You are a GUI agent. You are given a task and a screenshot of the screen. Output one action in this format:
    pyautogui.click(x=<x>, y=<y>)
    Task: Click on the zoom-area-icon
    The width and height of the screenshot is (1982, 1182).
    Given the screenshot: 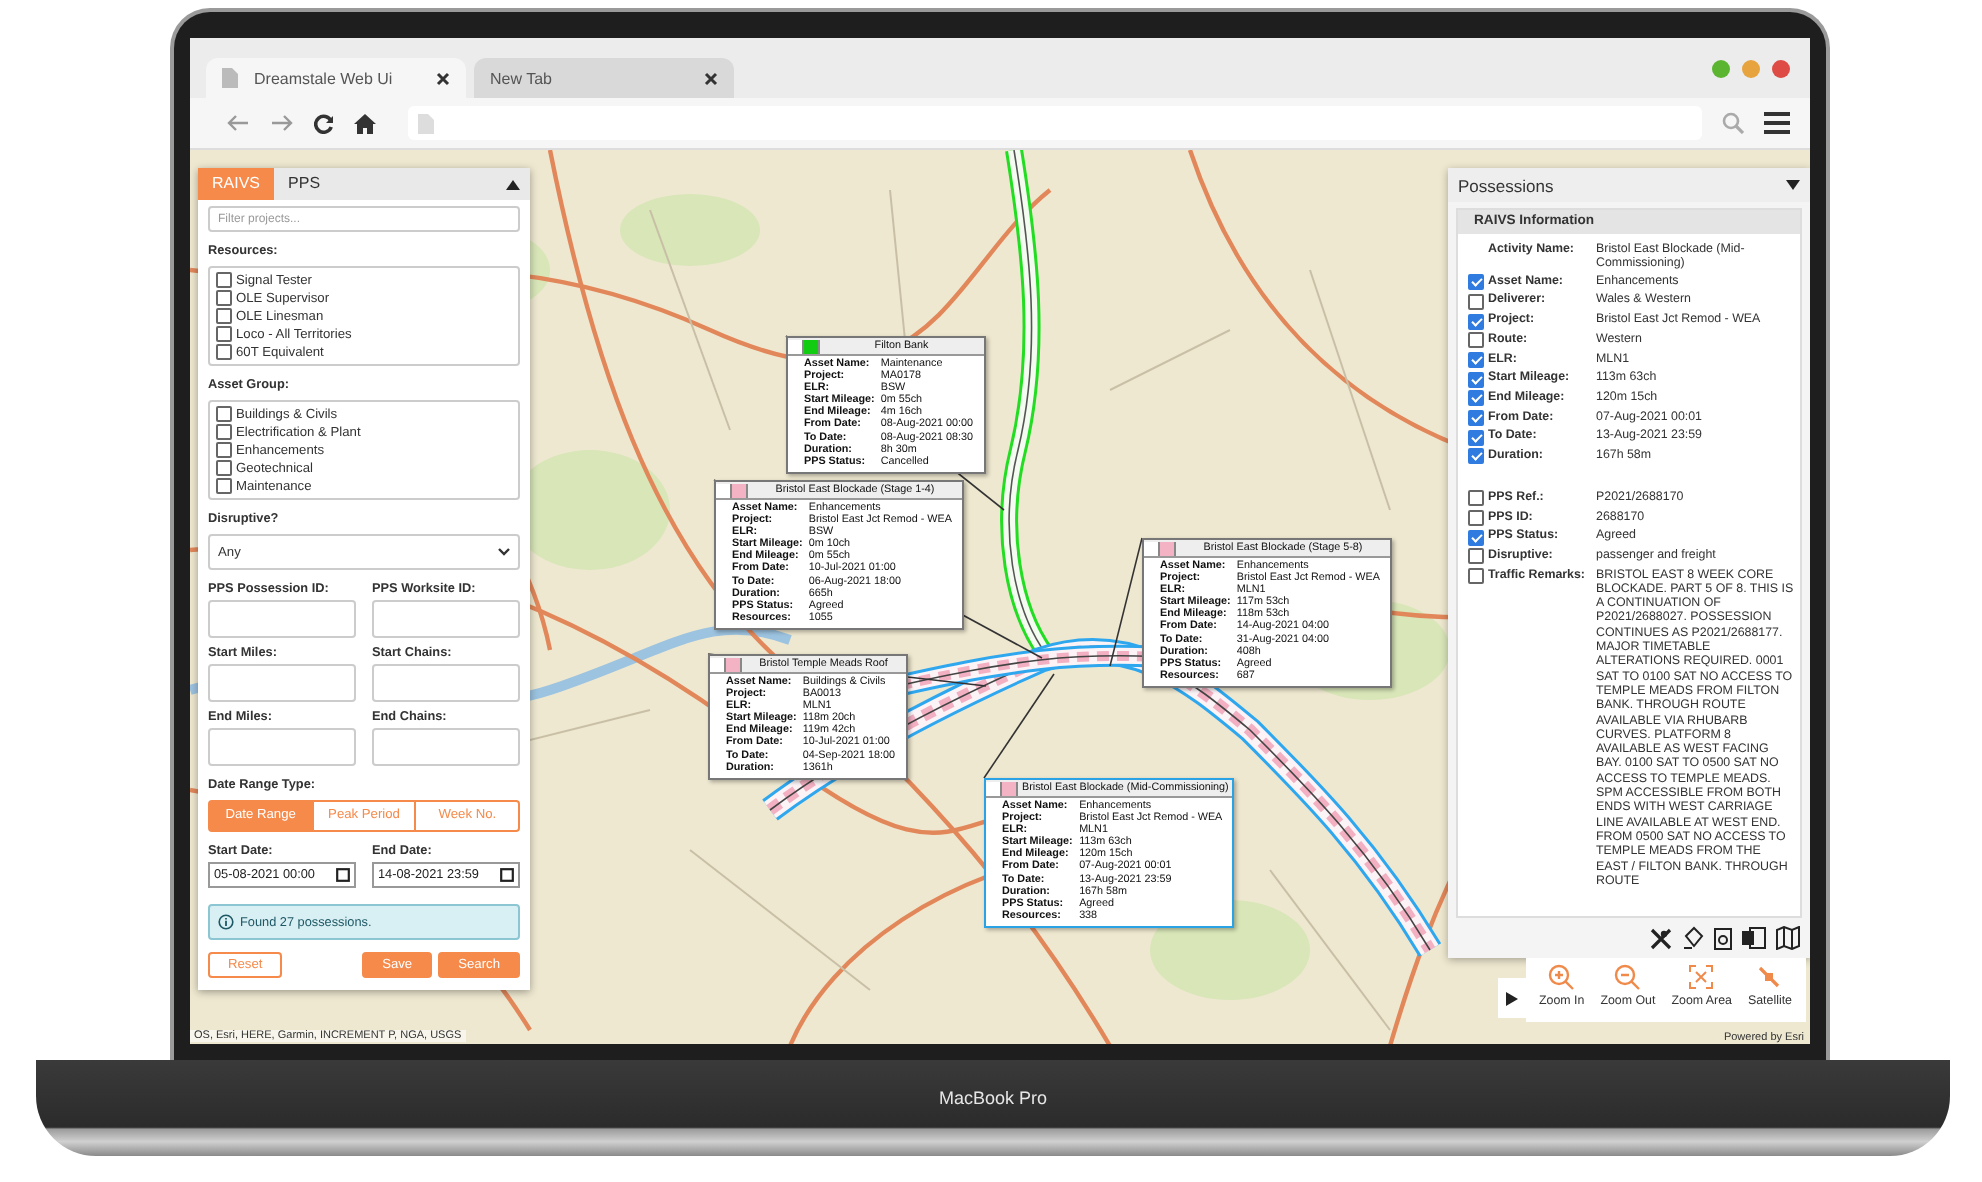 What is the action you would take?
    pyautogui.click(x=1701, y=977)
    